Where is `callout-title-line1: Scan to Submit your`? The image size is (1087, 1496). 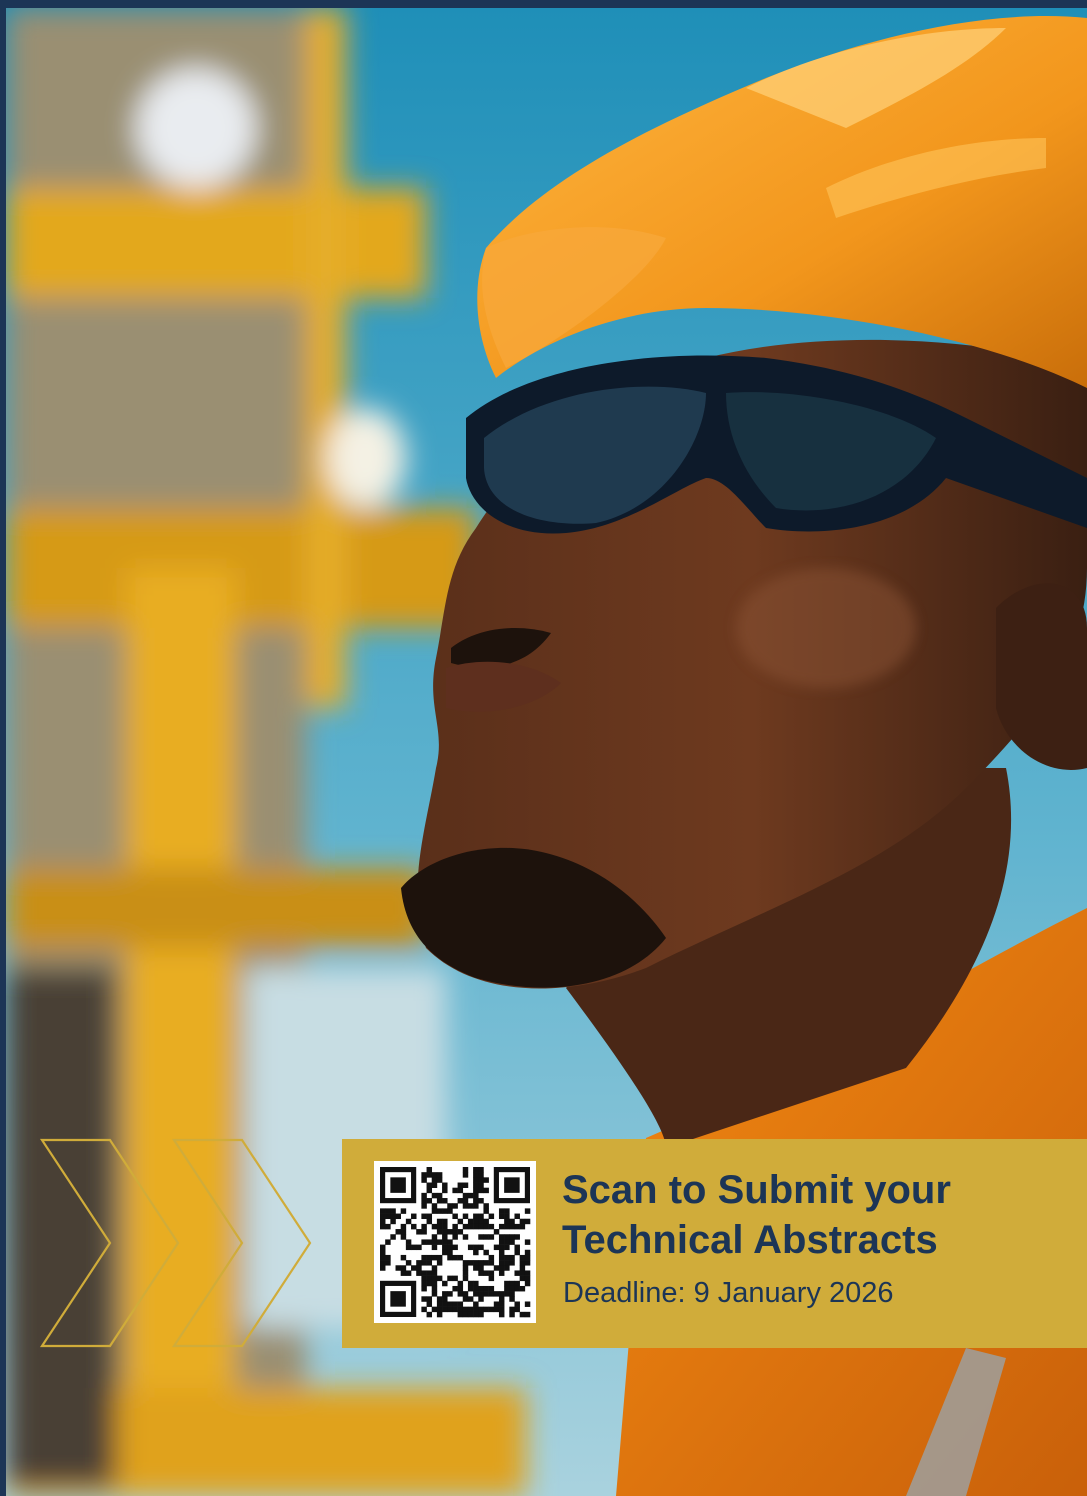 callout-title-line1: Scan to Submit your is located at coordinates (756, 1190).